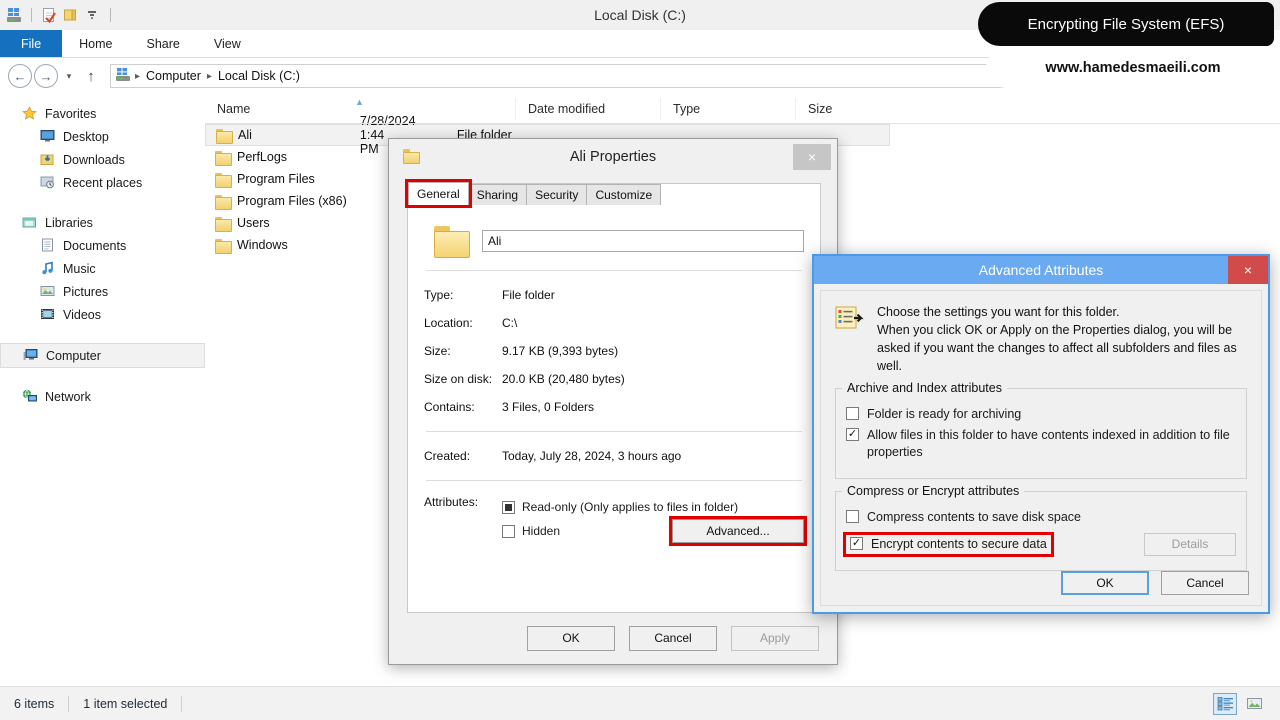  I want to click on properties-dialog-titlebar: Ali Properties ×, so click(613, 157).